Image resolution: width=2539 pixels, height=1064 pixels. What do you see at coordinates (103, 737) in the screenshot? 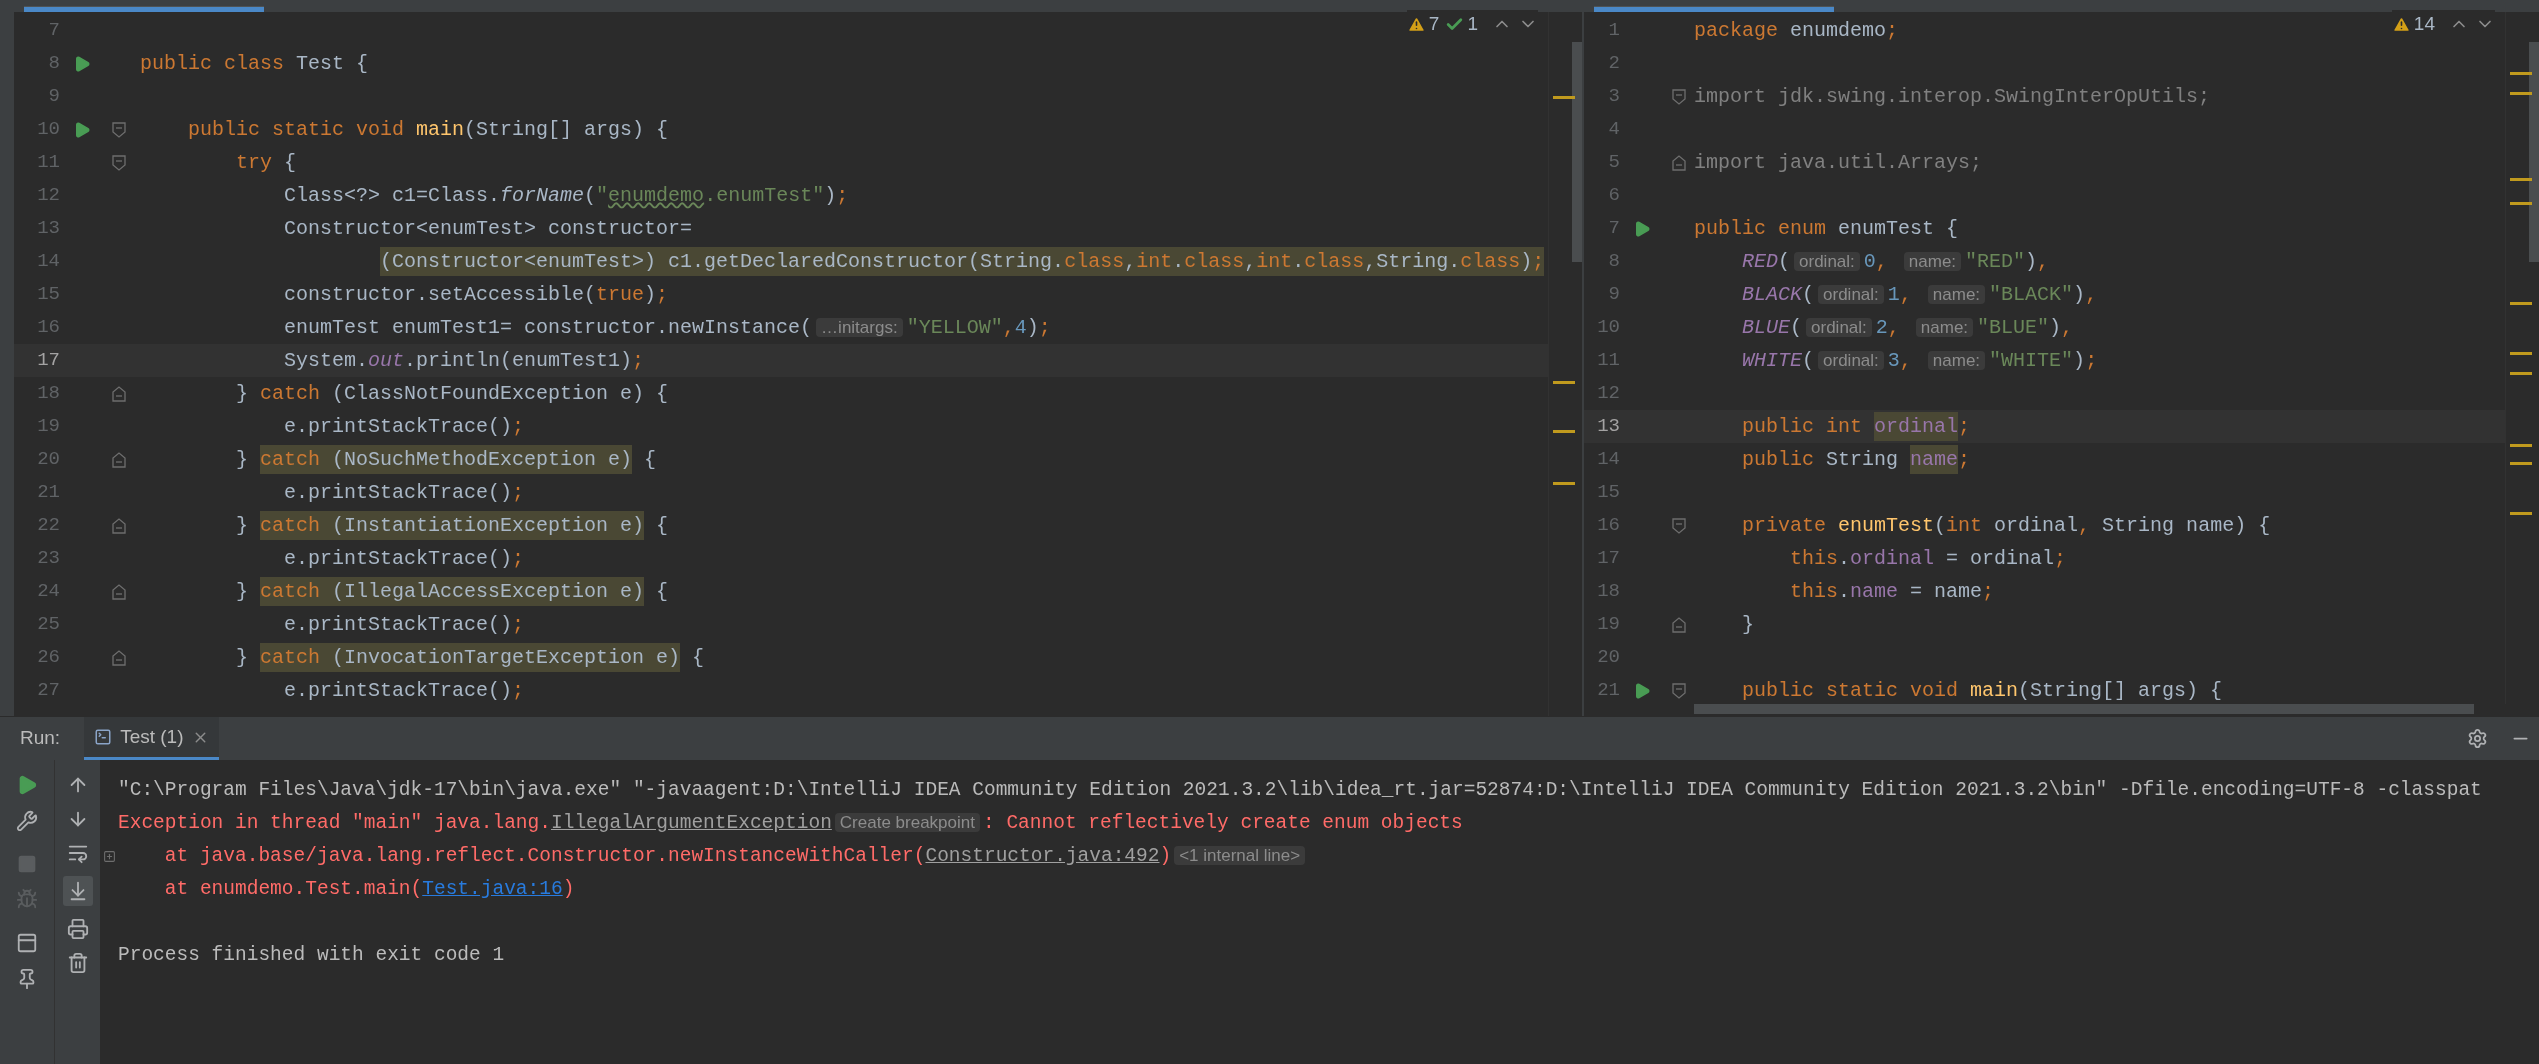
I see `console-icon` at bounding box center [103, 737].